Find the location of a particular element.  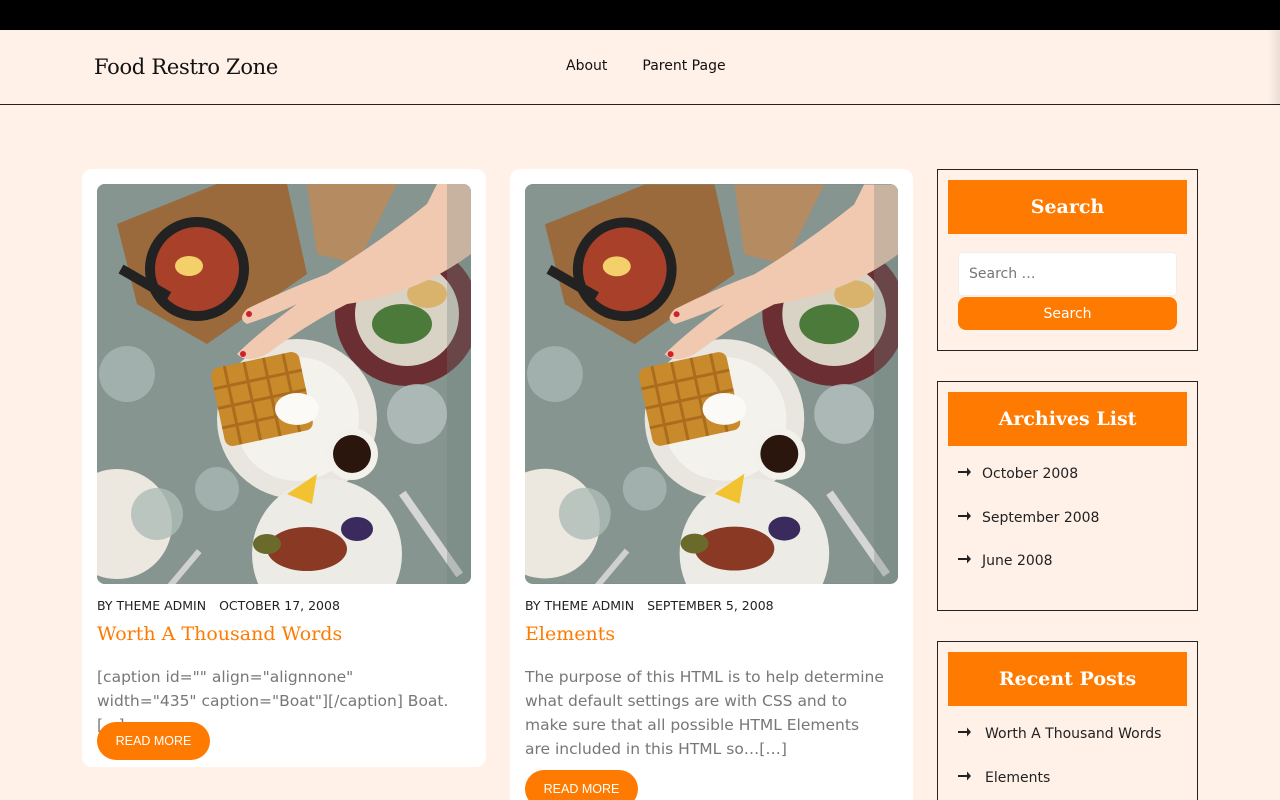

archive-link: October 2008 is located at coordinates (1030, 474).